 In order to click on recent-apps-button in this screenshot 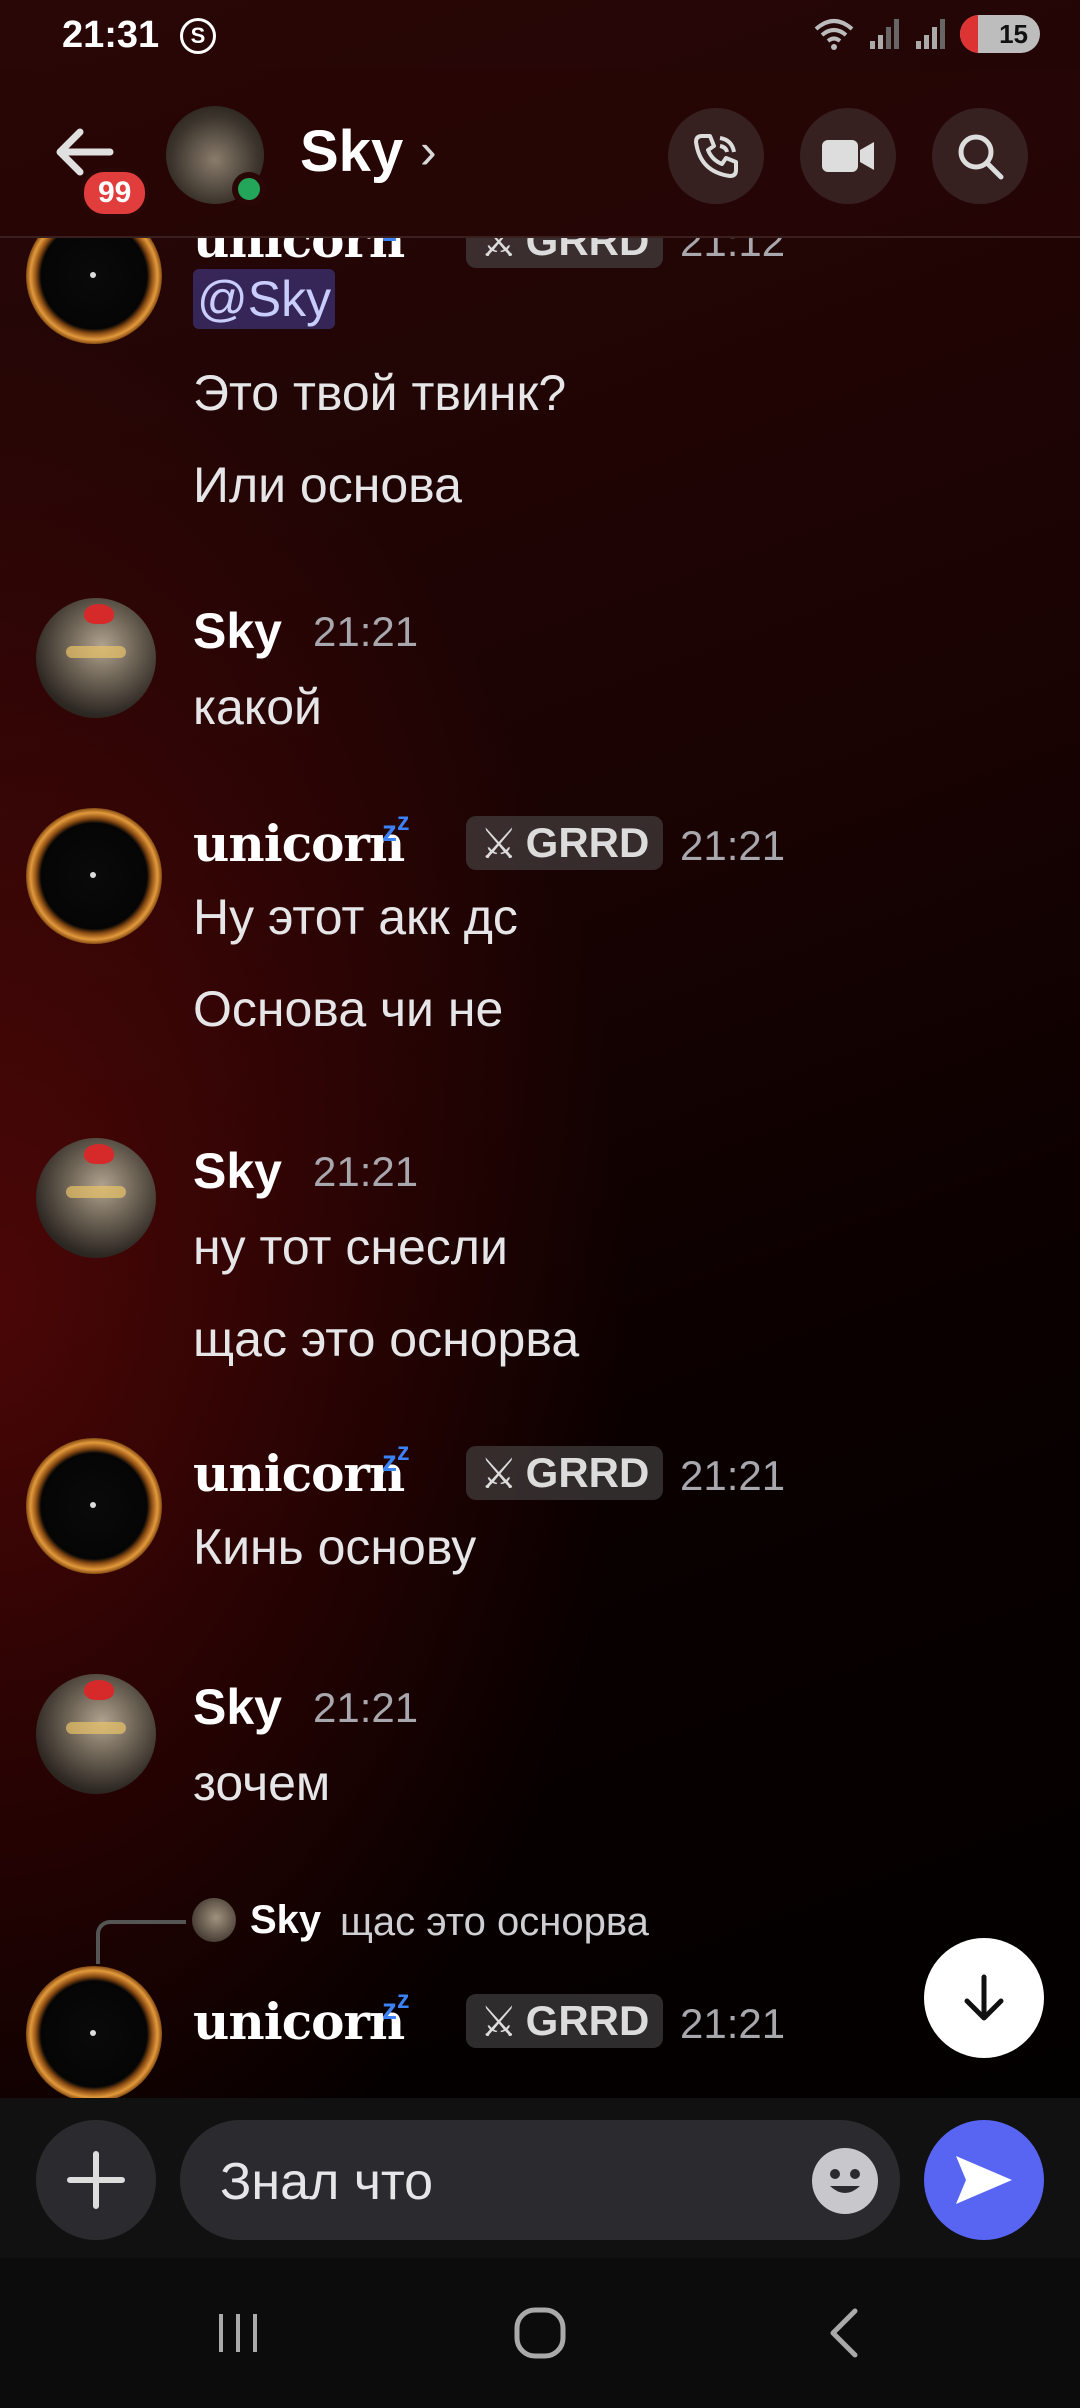, I will do `click(238, 2333)`.